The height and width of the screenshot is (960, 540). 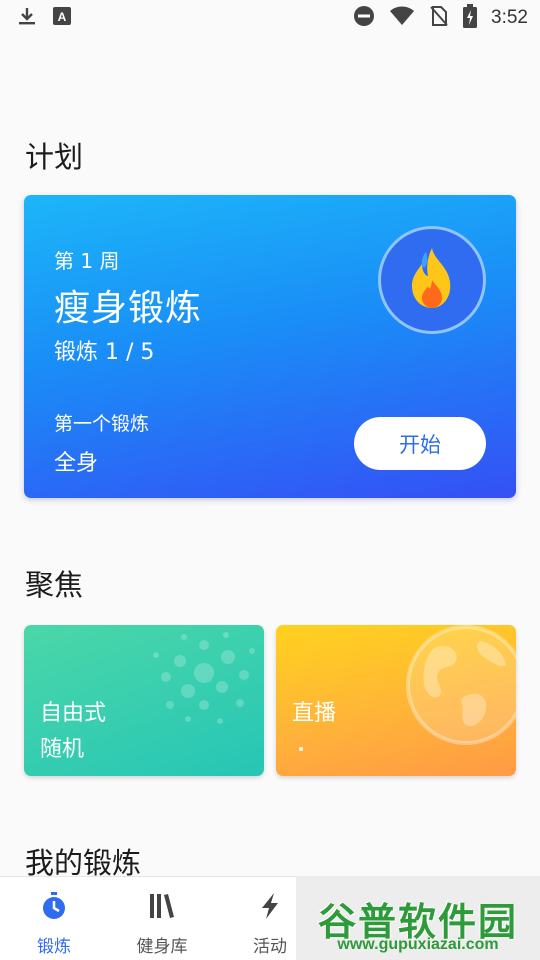 What do you see at coordinates (87, 261) in the screenshot?
I see `plan-week: 第 1 周` at bounding box center [87, 261].